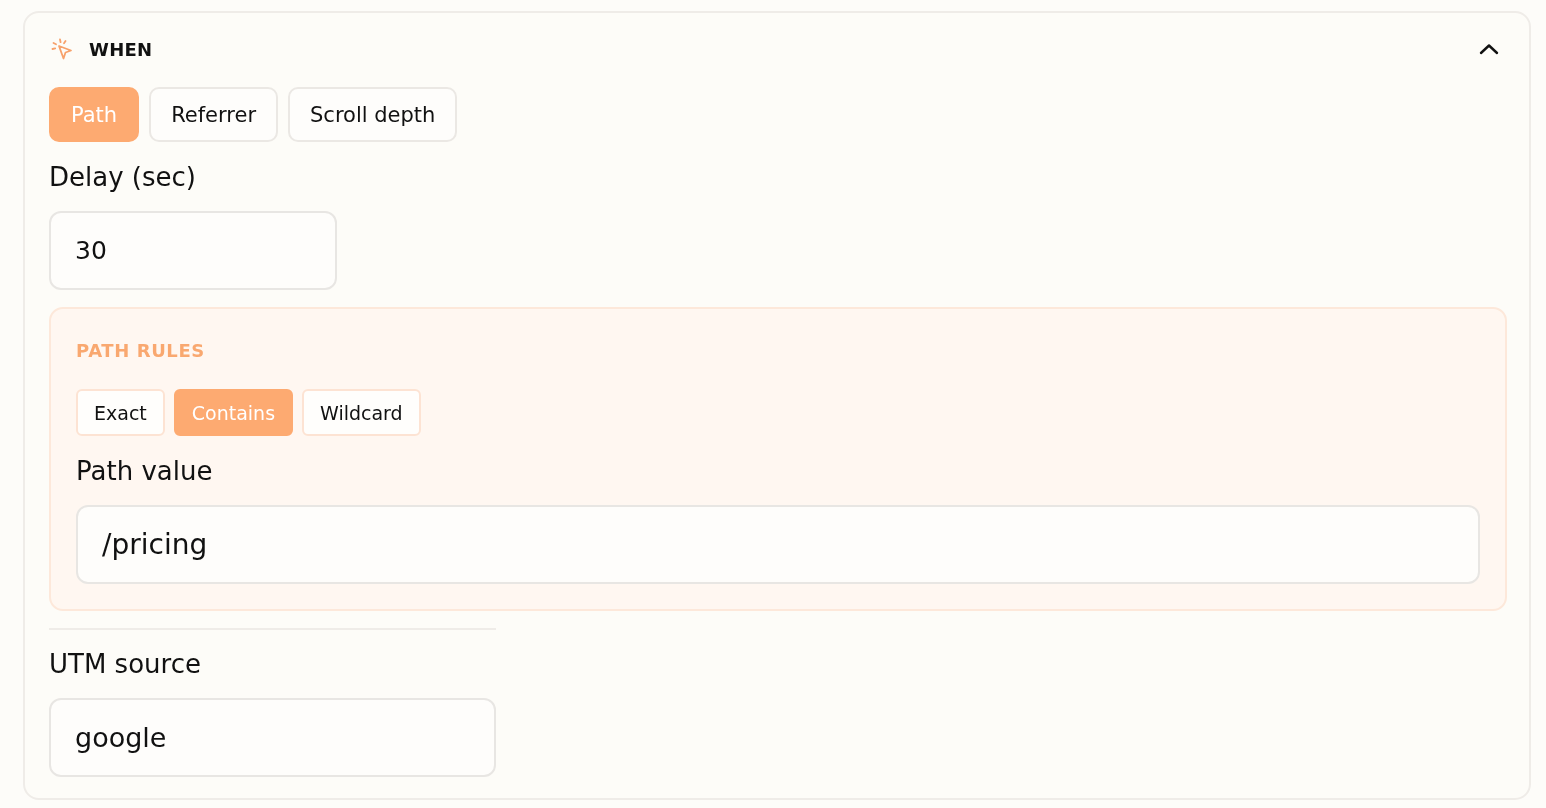  I want to click on trigger-tab: Referrer, so click(213, 114).